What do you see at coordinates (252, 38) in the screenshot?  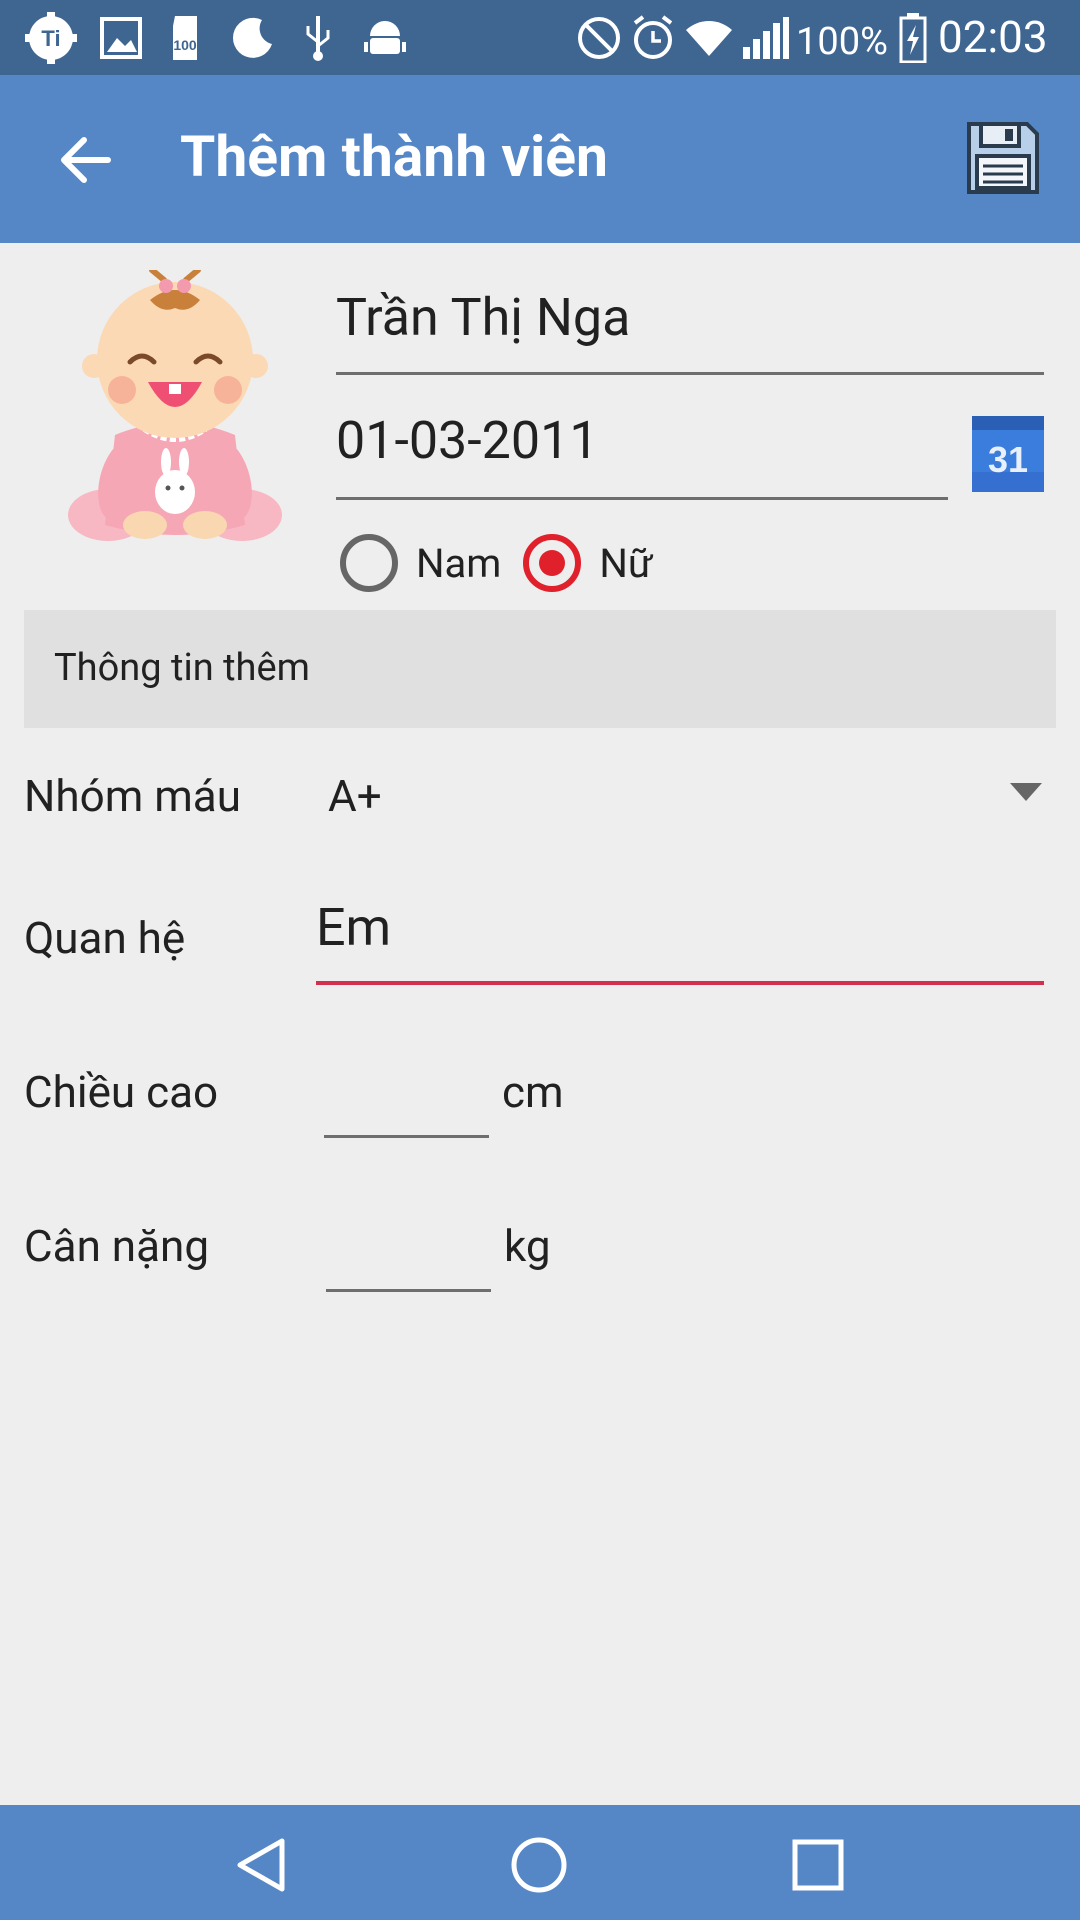 I see `moon-icon` at bounding box center [252, 38].